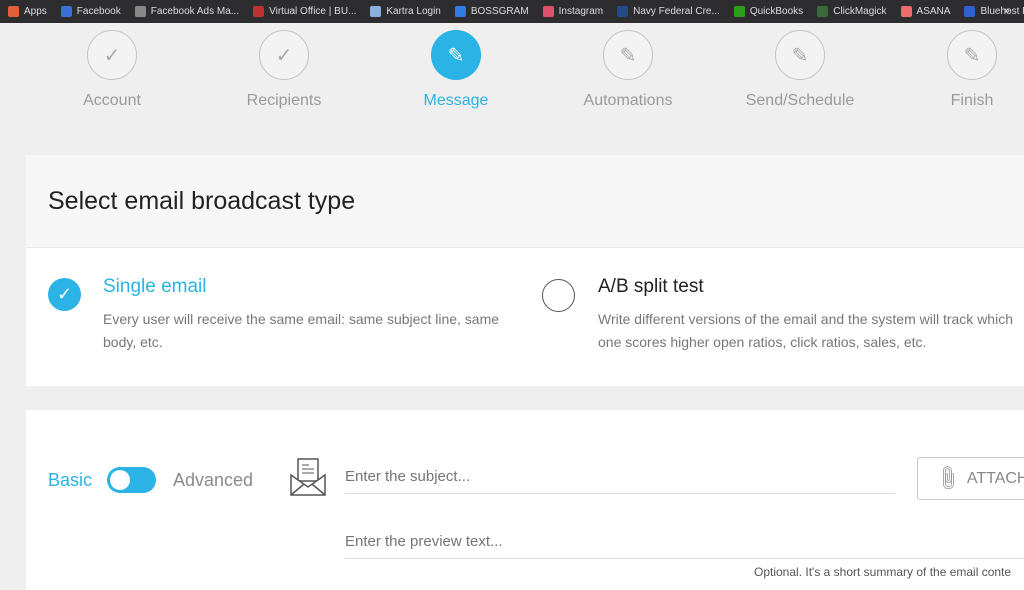 The image size is (1024, 590). What do you see at coordinates (112, 100) in the screenshot?
I see `step-label: Account` at bounding box center [112, 100].